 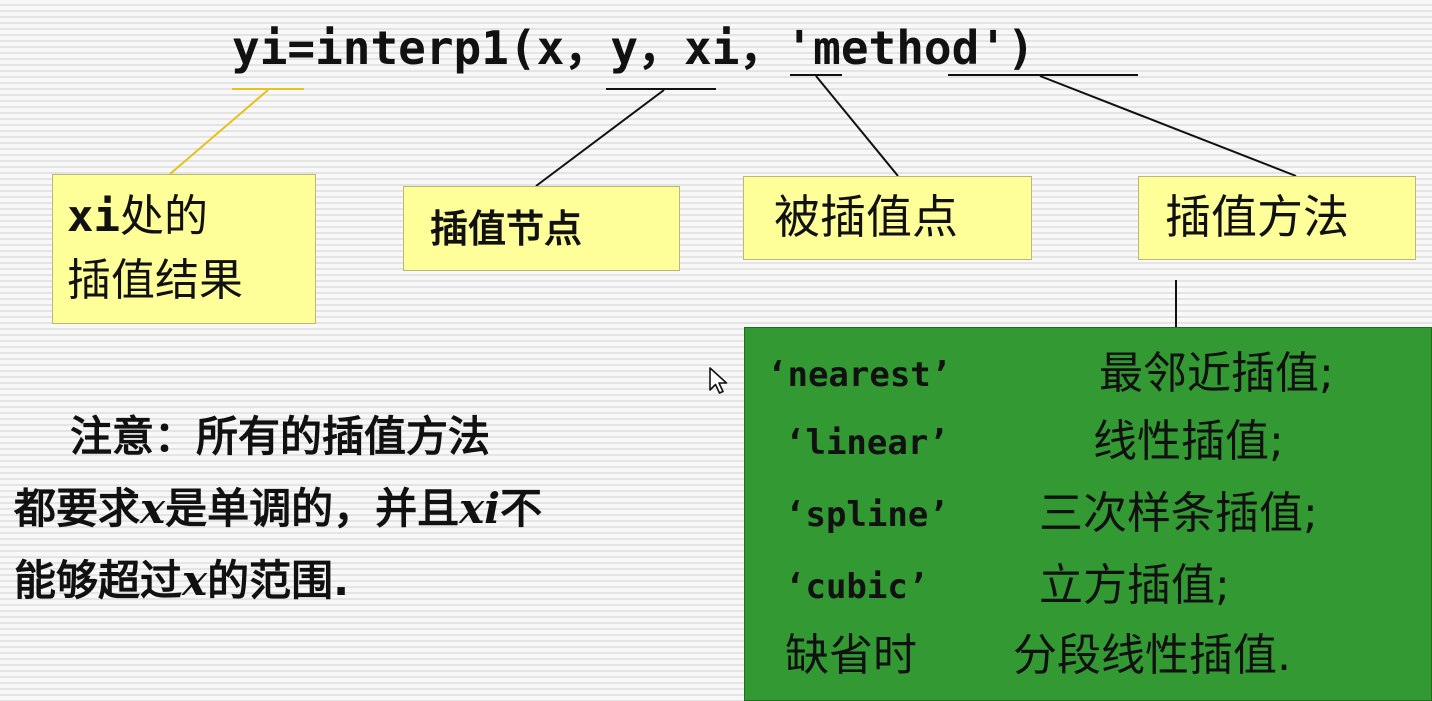 What do you see at coordinates (153, 508) in the screenshot?
I see `note-line-2-x: x` at bounding box center [153, 508].